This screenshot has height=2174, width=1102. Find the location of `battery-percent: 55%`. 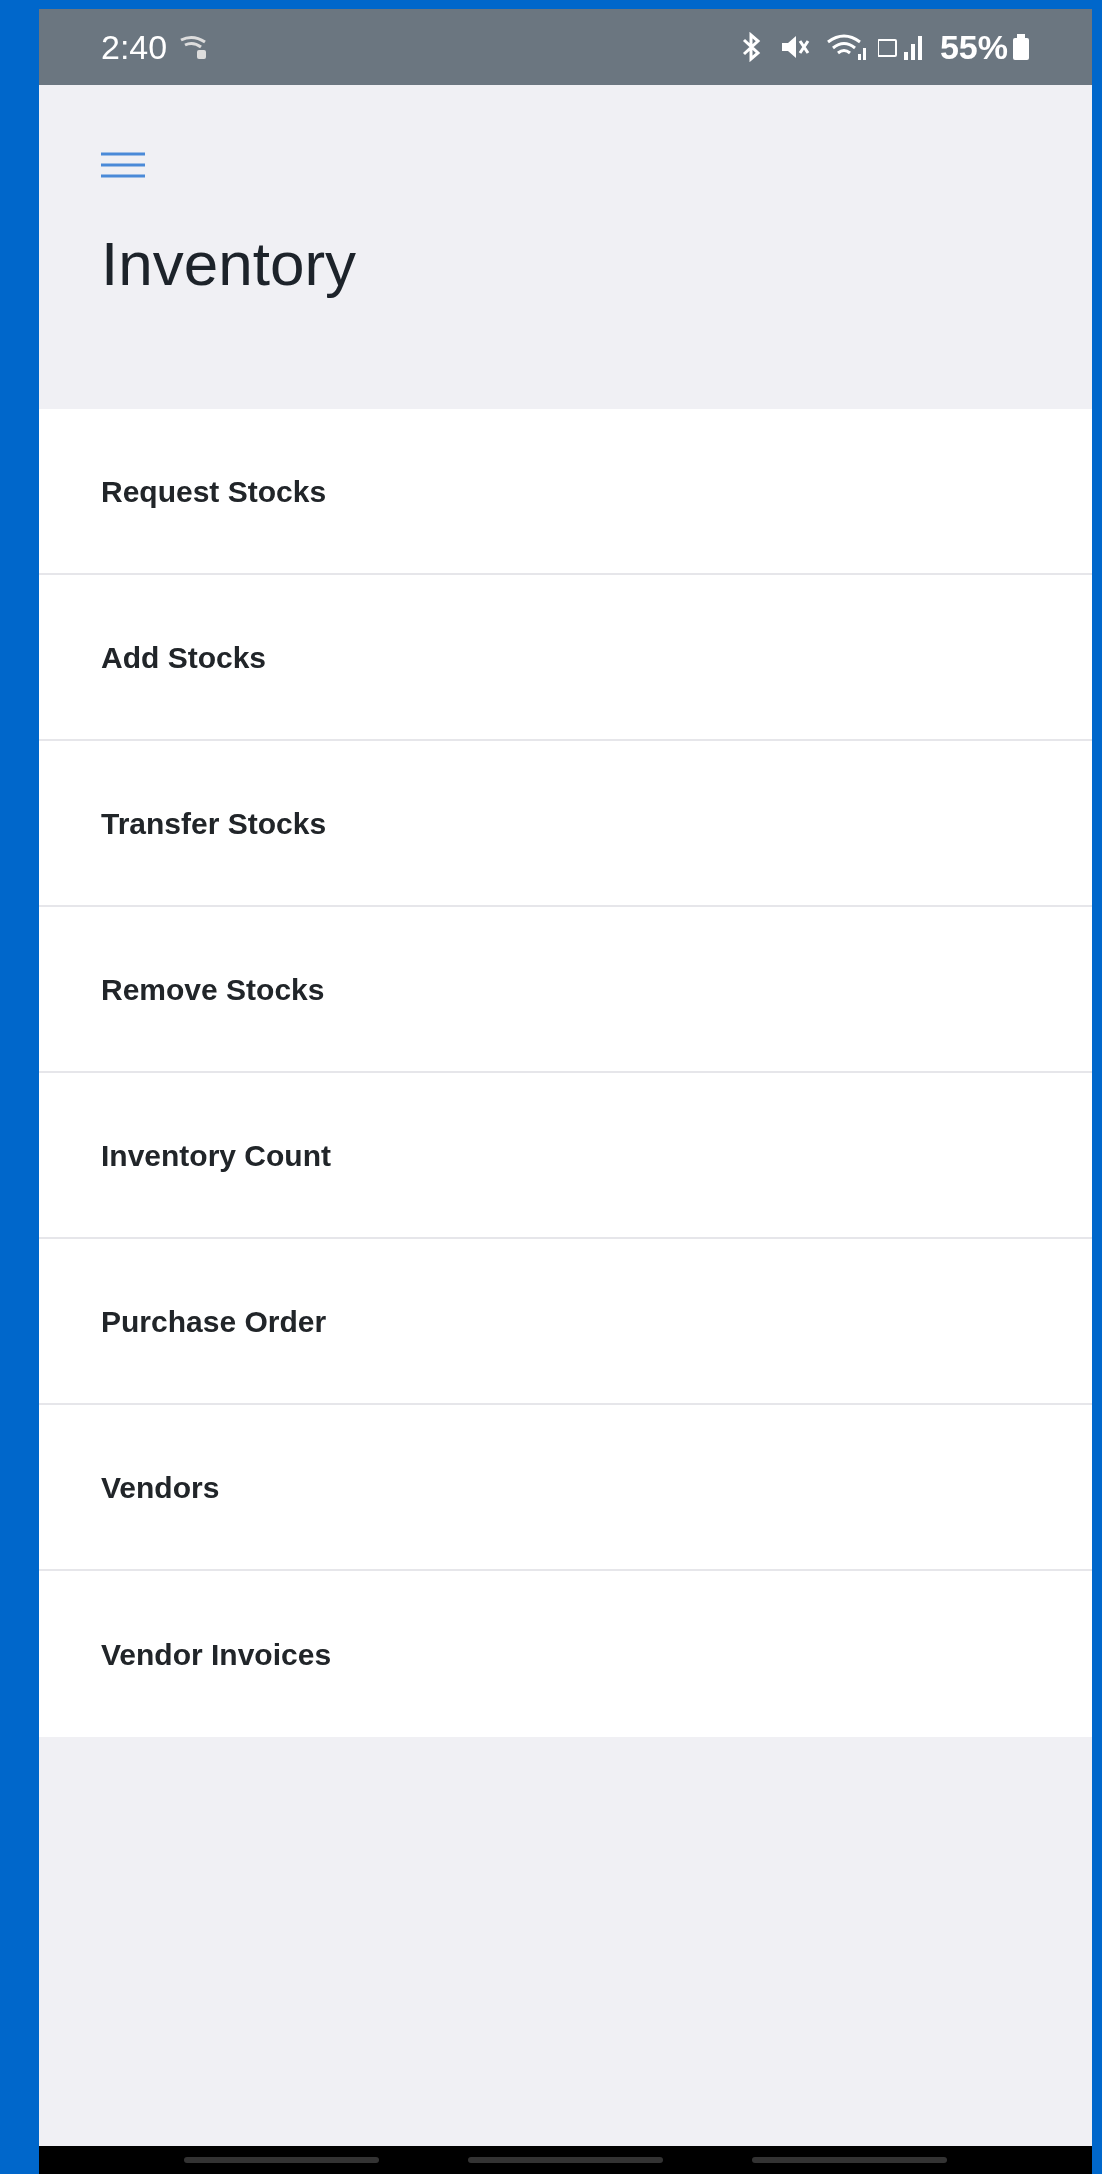

battery-percent: 55% is located at coordinates (973, 47).